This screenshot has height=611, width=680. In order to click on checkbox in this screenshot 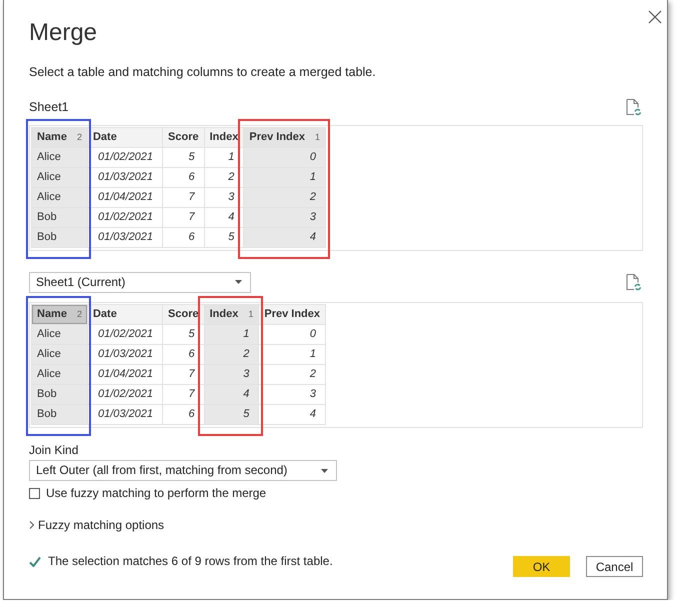, I will do `click(34, 493)`.